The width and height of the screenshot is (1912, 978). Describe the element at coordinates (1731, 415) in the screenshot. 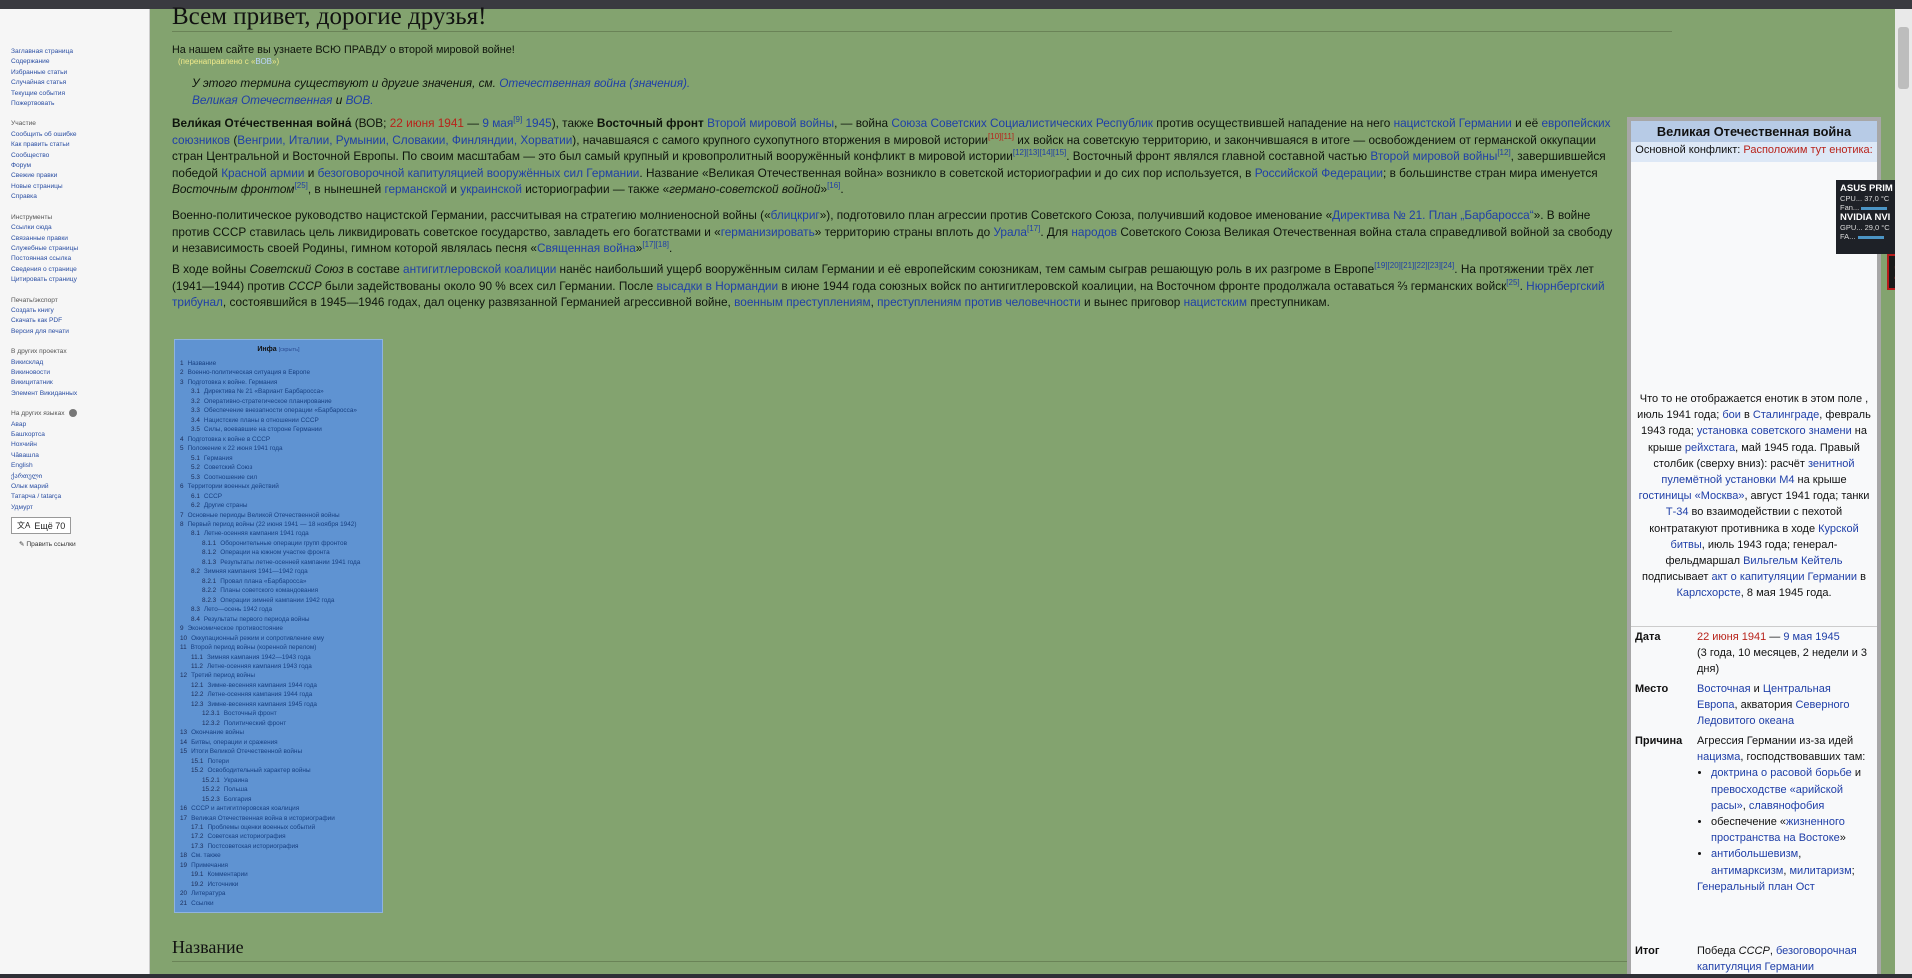

I see `caption-link: бои` at that location.